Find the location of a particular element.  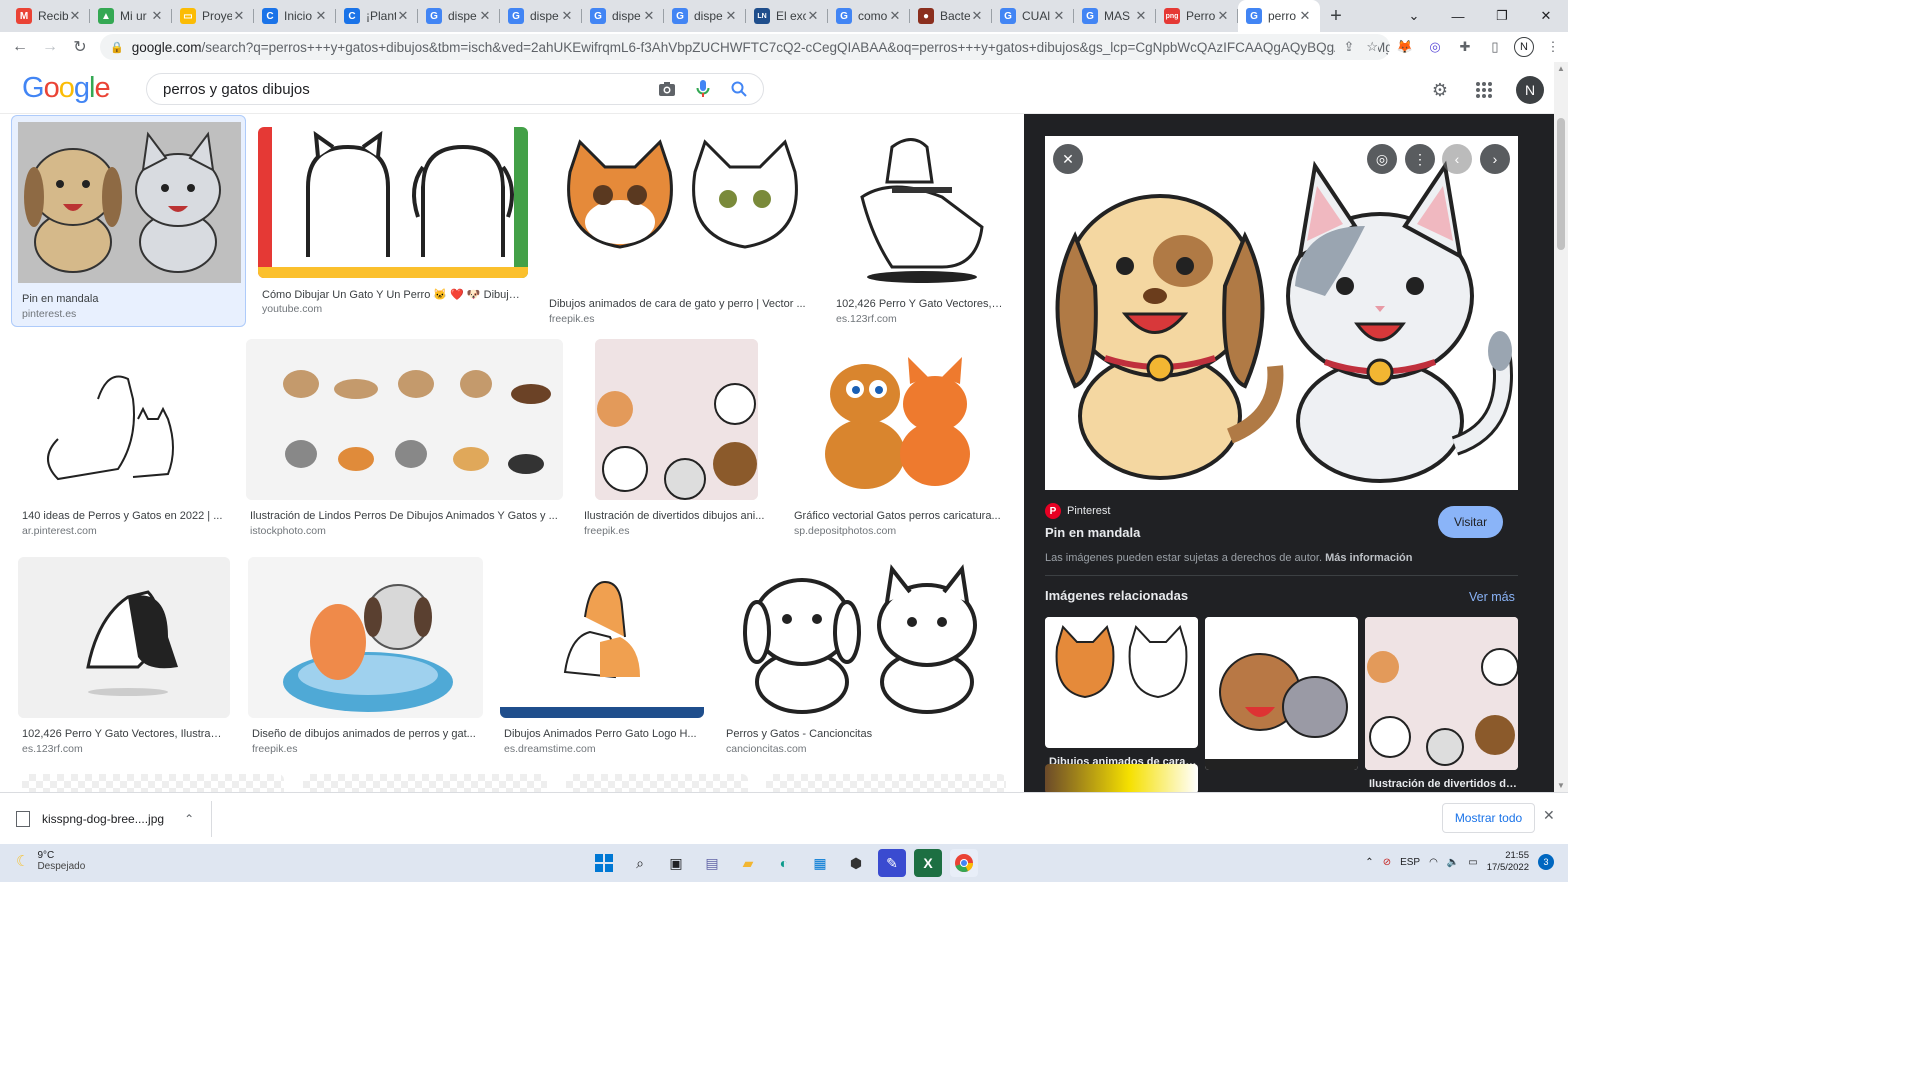

google-logo: Google is located at coordinates (66, 88).